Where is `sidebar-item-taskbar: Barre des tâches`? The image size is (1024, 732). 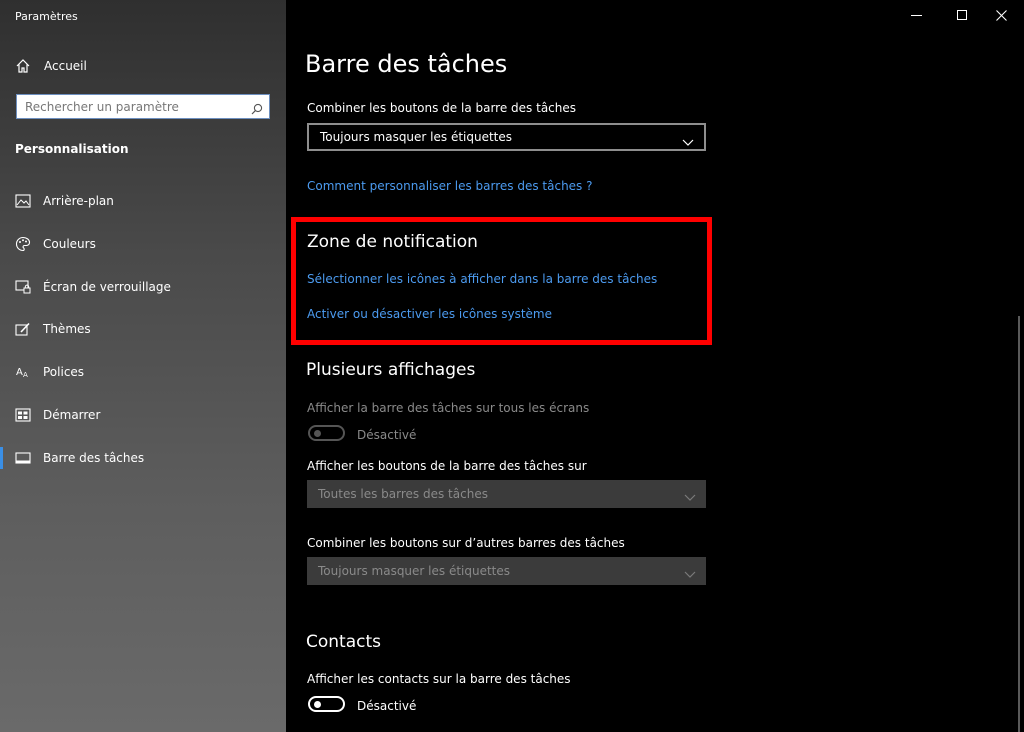
sidebar-item-taskbar: Barre des tâches is located at coordinates (143, 458).